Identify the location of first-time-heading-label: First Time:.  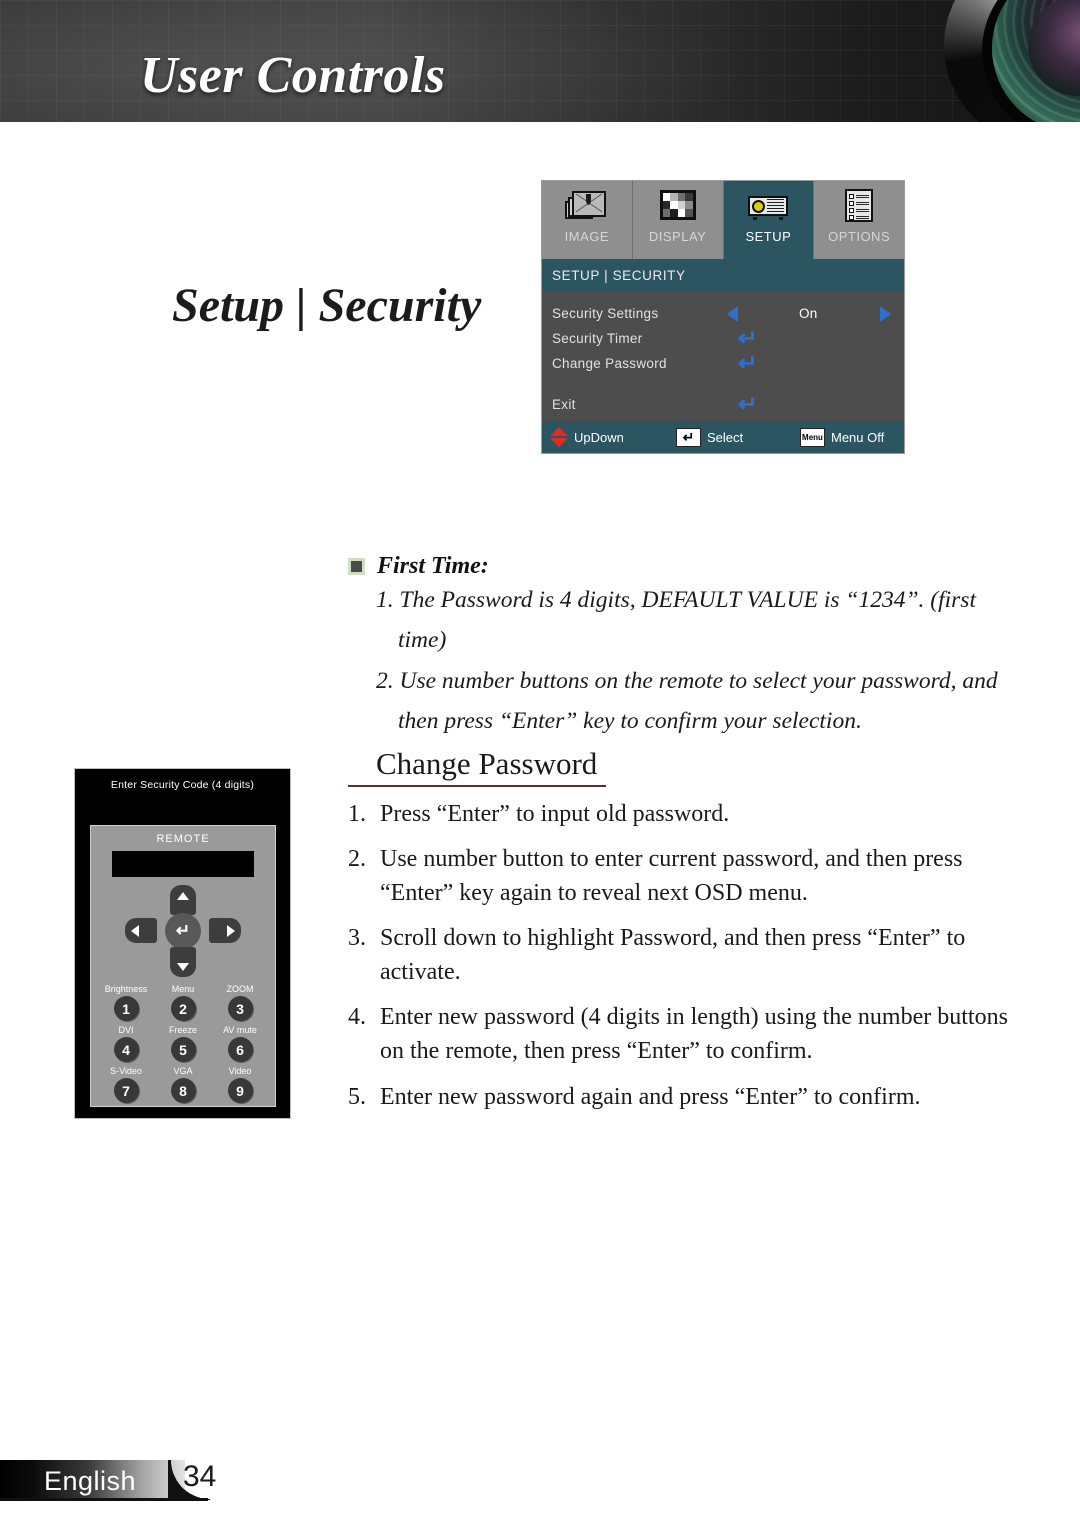
(433, 566).